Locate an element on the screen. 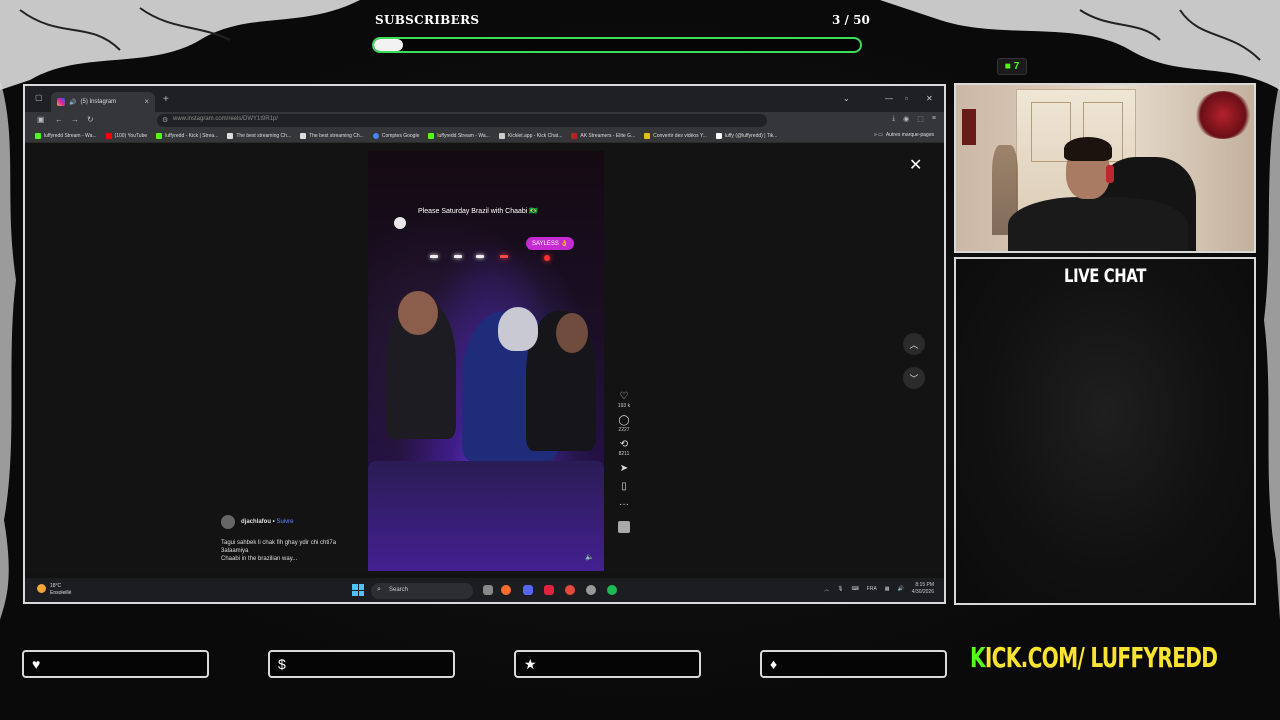 This screenshot has height=720, width=1280. headset is located at coordinates (1110, 174).